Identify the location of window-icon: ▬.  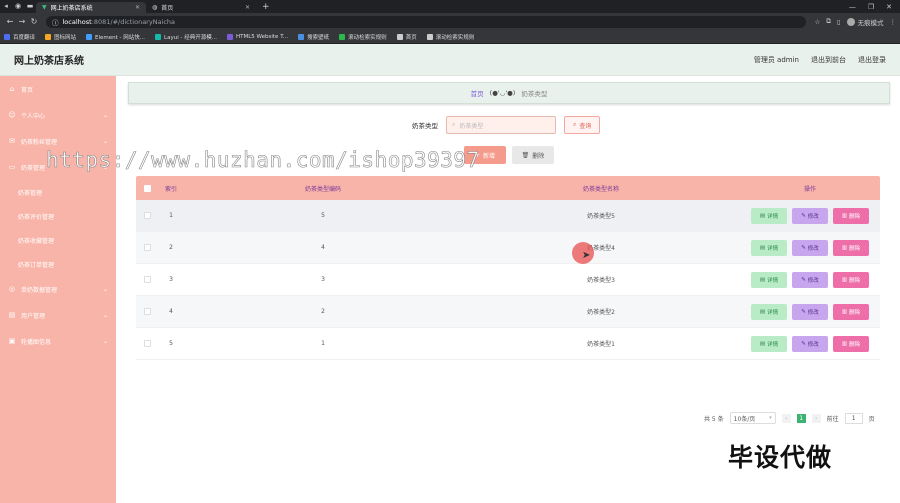
(30, 6).